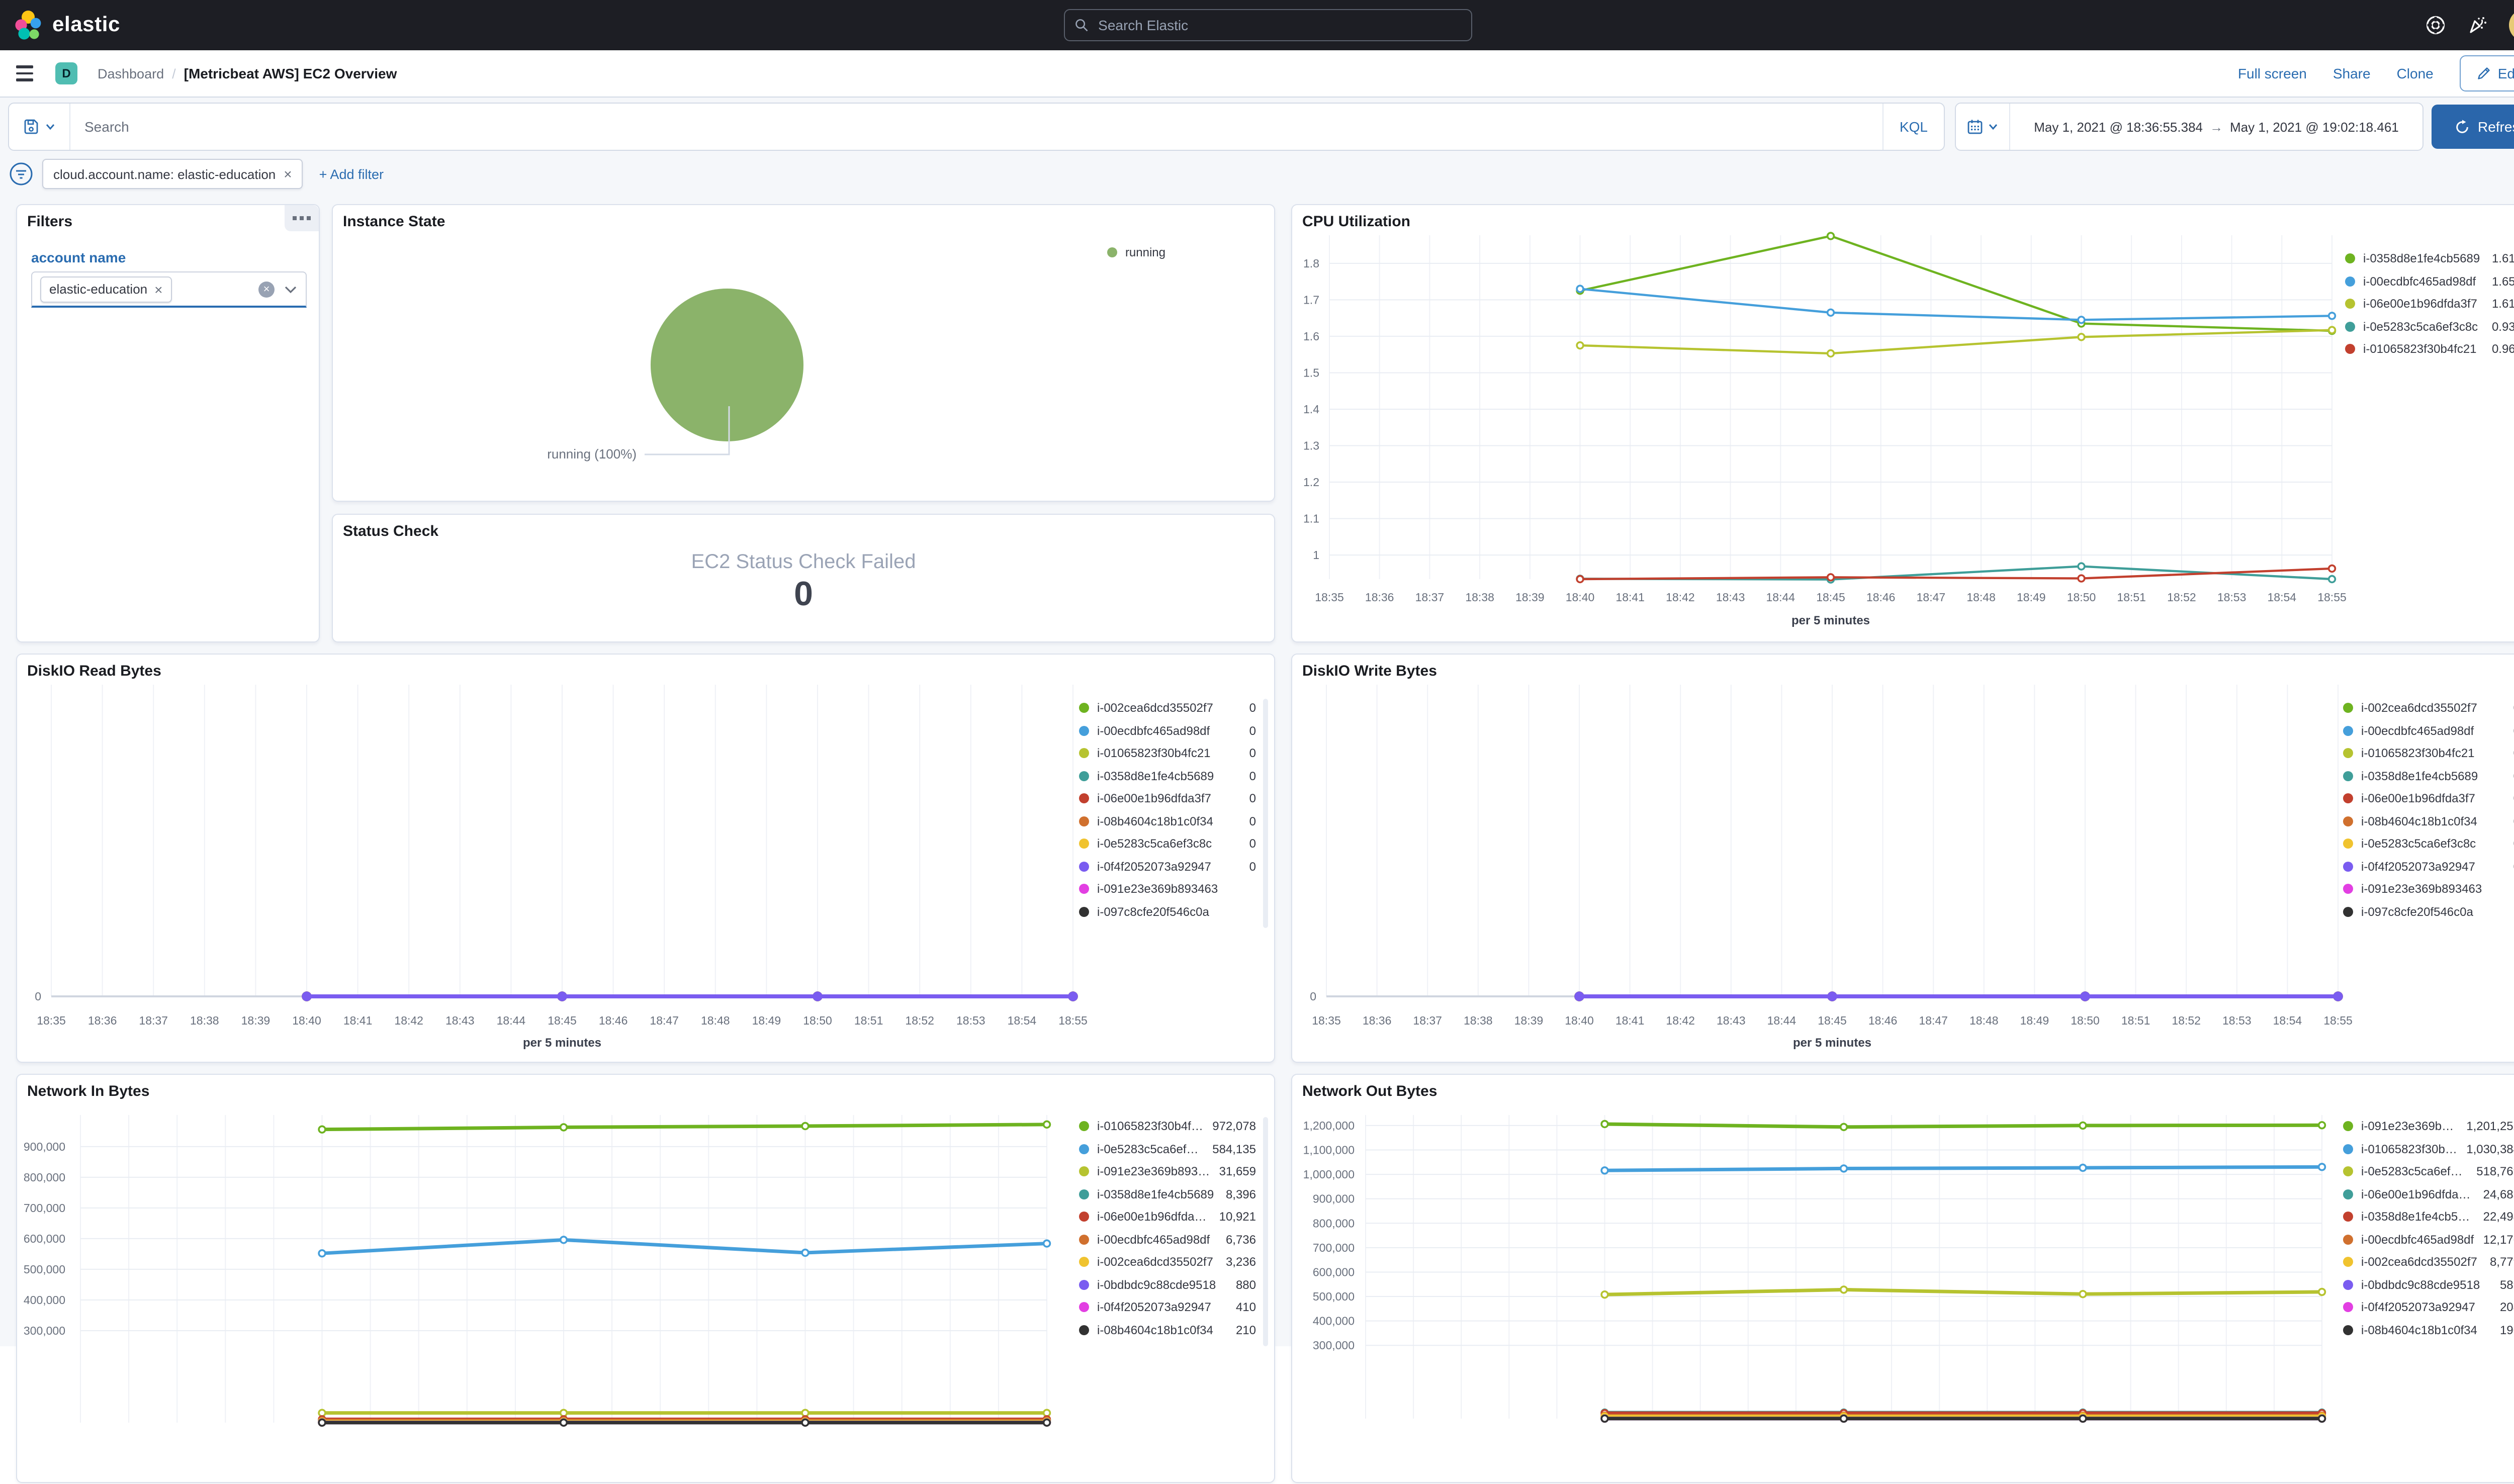 Image resolution: width=2514 pixels, height=1484 pixels. Describe the element at coordinates (2511, 25) in the screenshot. I see `user-avatar: m` at that location.